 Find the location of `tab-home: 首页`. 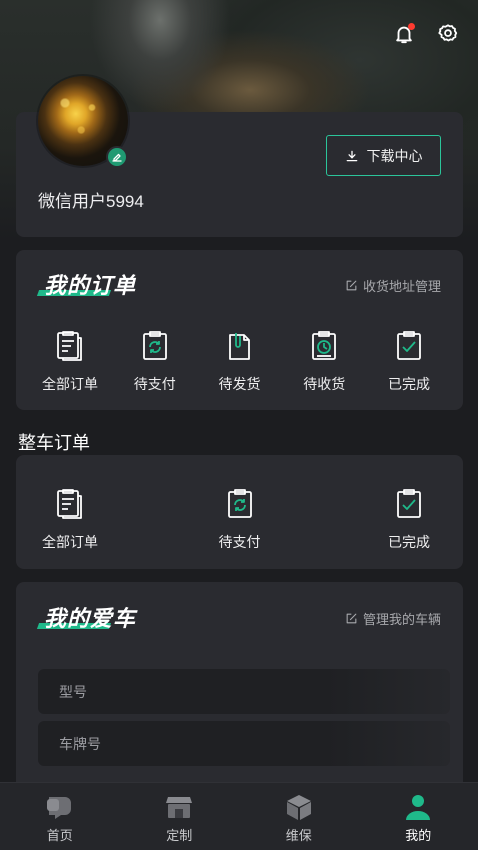

tab-home: 首页 is located at coordinates (60, 816).